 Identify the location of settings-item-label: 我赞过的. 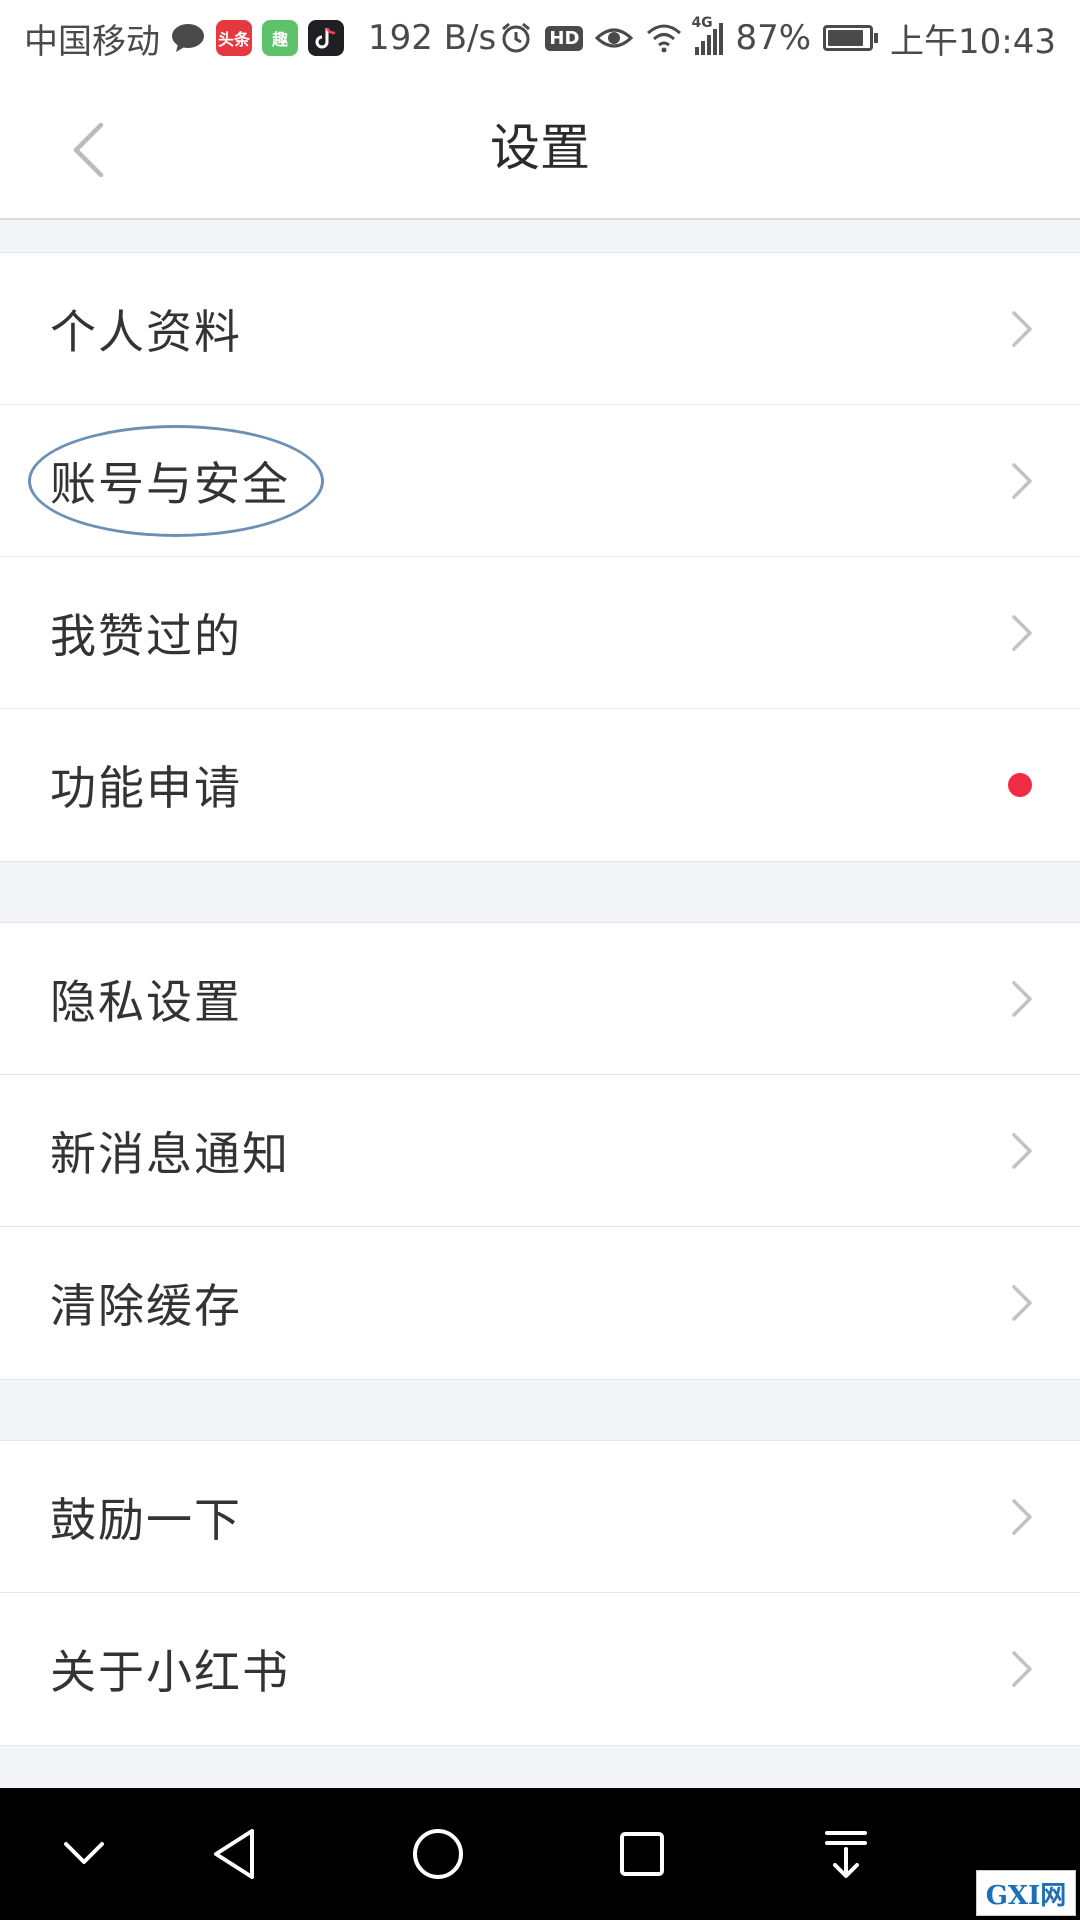
(146, 635).